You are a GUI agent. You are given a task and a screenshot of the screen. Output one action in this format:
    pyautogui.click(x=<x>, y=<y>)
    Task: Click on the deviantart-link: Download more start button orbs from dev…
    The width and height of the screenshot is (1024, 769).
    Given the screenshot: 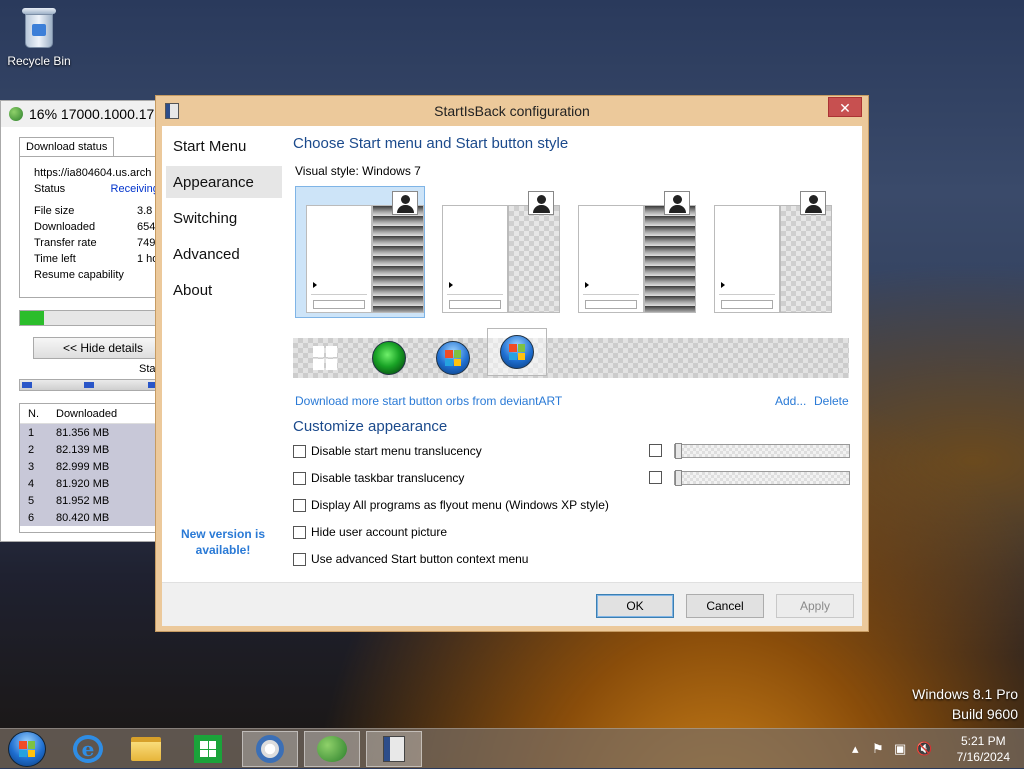 What is the action you would take?
    pyautogui.click(x=428, y=401)
    